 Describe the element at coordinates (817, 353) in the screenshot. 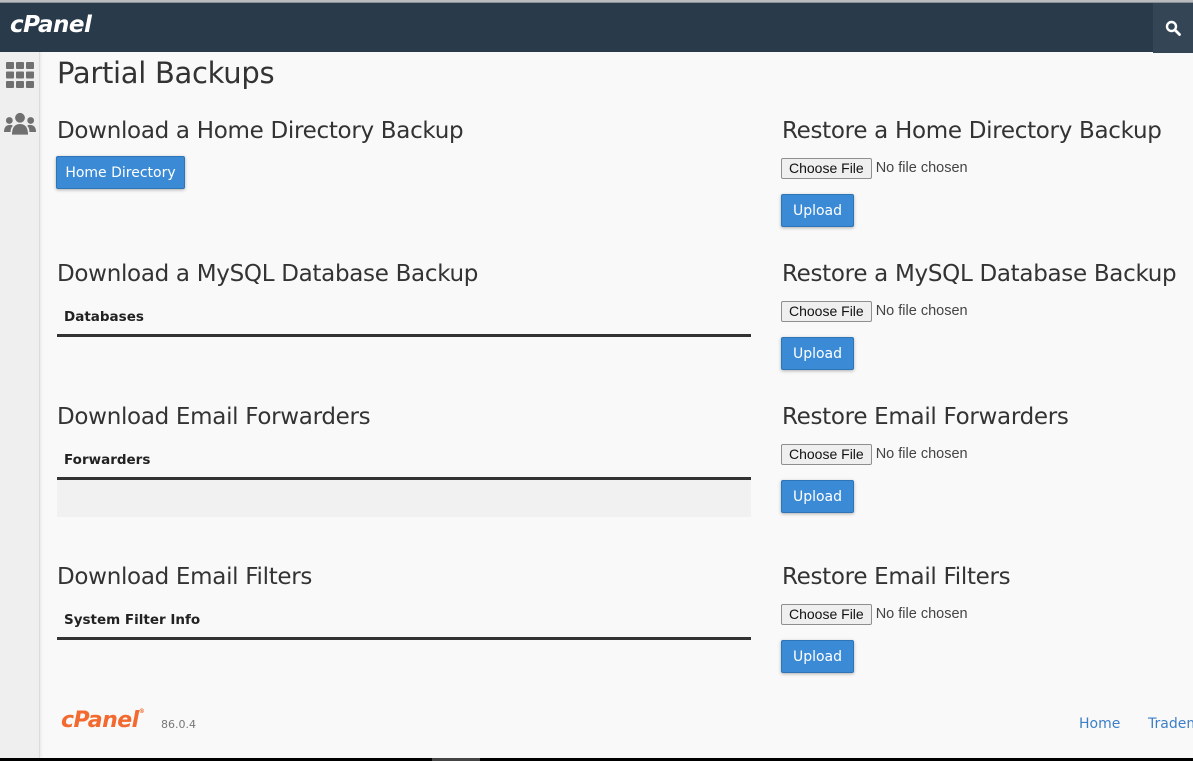

I see `restore-mysql-upload-button: Upload` at that location.